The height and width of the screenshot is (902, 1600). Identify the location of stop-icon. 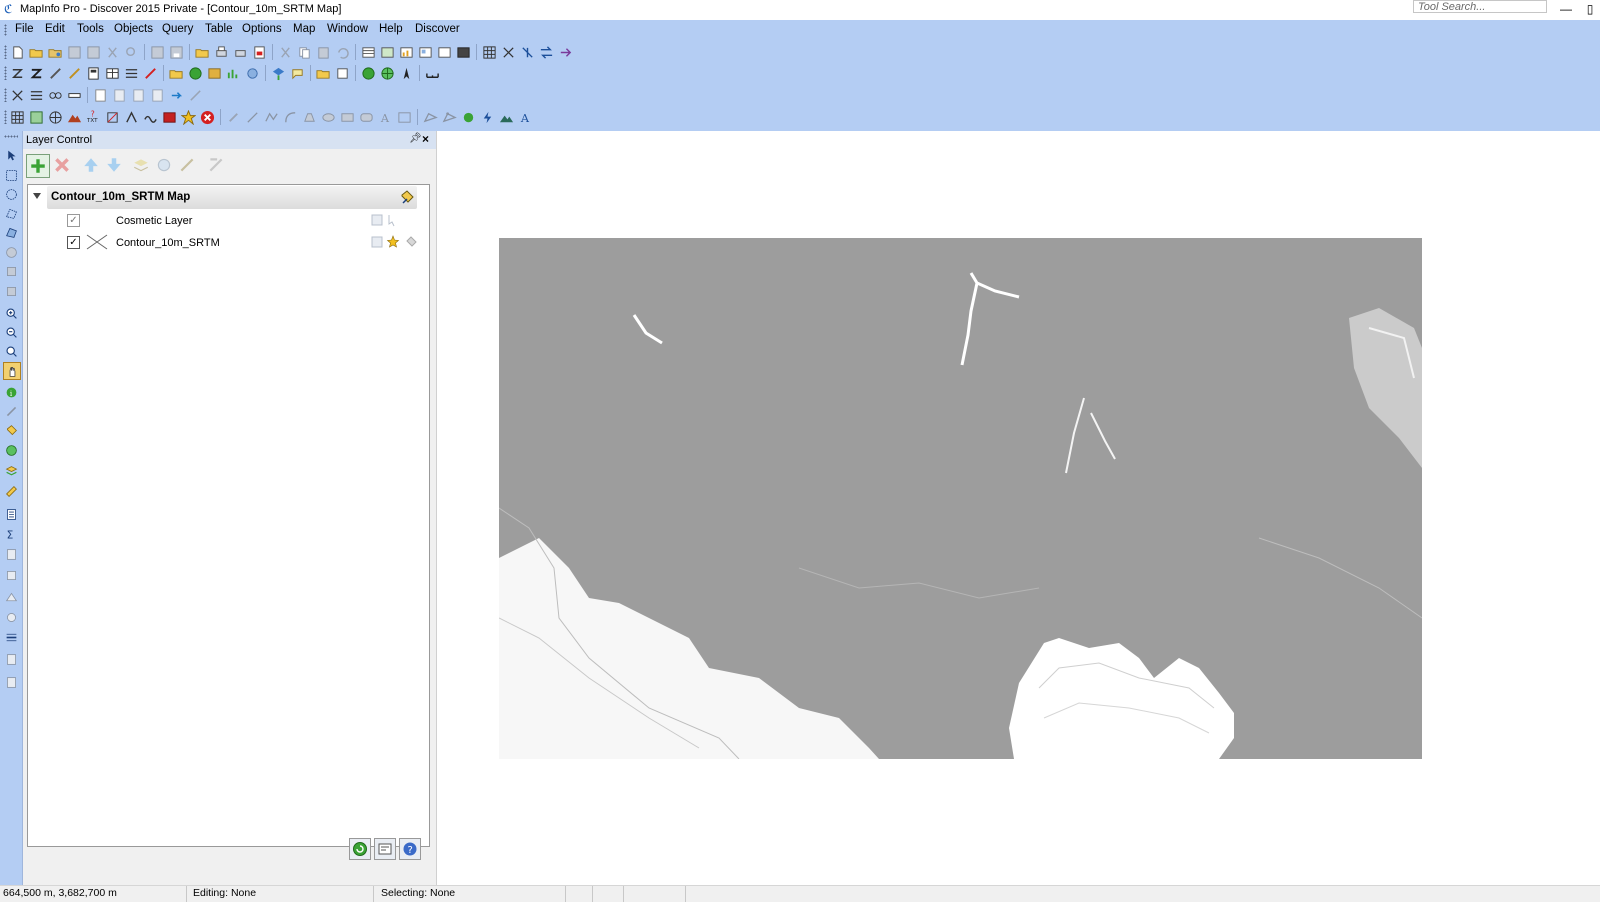
(207, 117).